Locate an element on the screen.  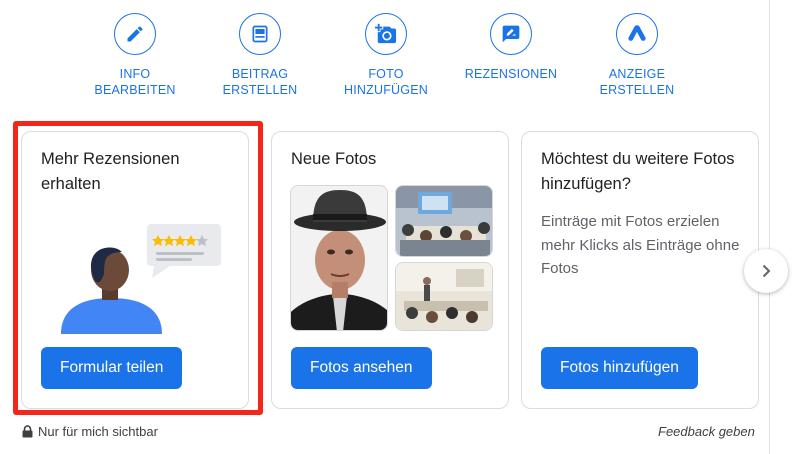
review-icon is located at coordinates (511, 34).